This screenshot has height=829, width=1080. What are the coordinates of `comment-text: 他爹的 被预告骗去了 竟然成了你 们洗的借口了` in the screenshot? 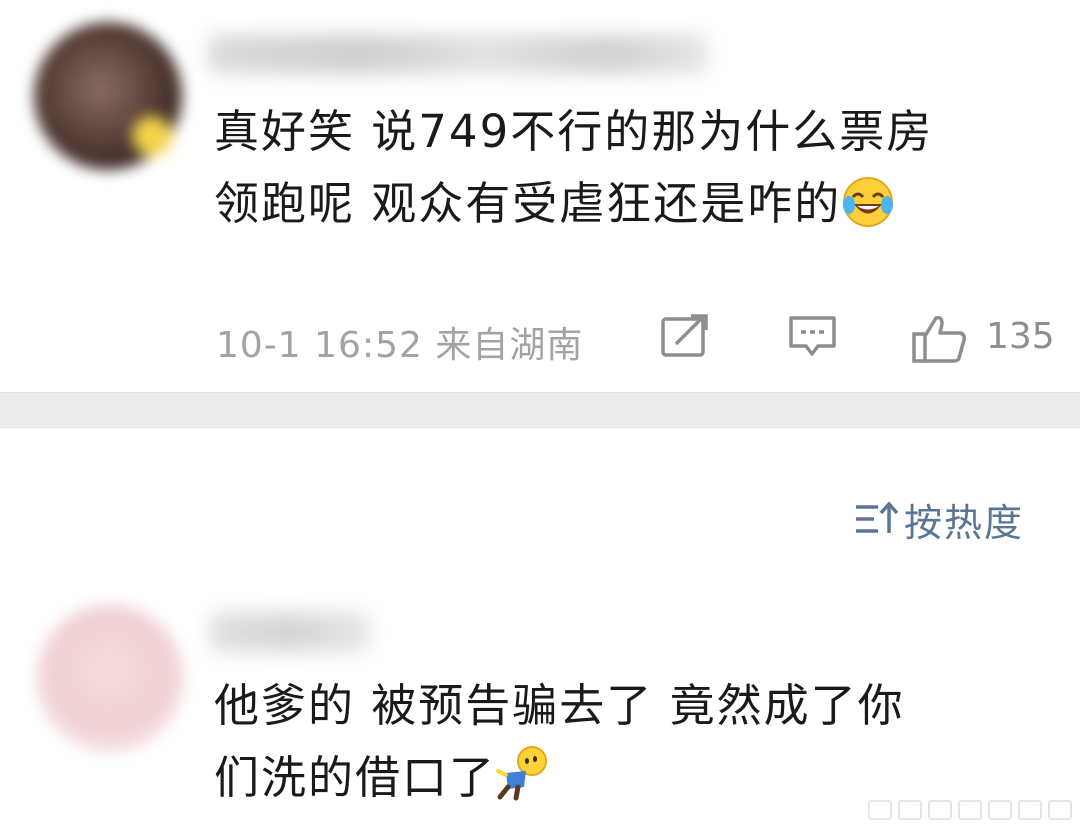 It's located at (614, 742).